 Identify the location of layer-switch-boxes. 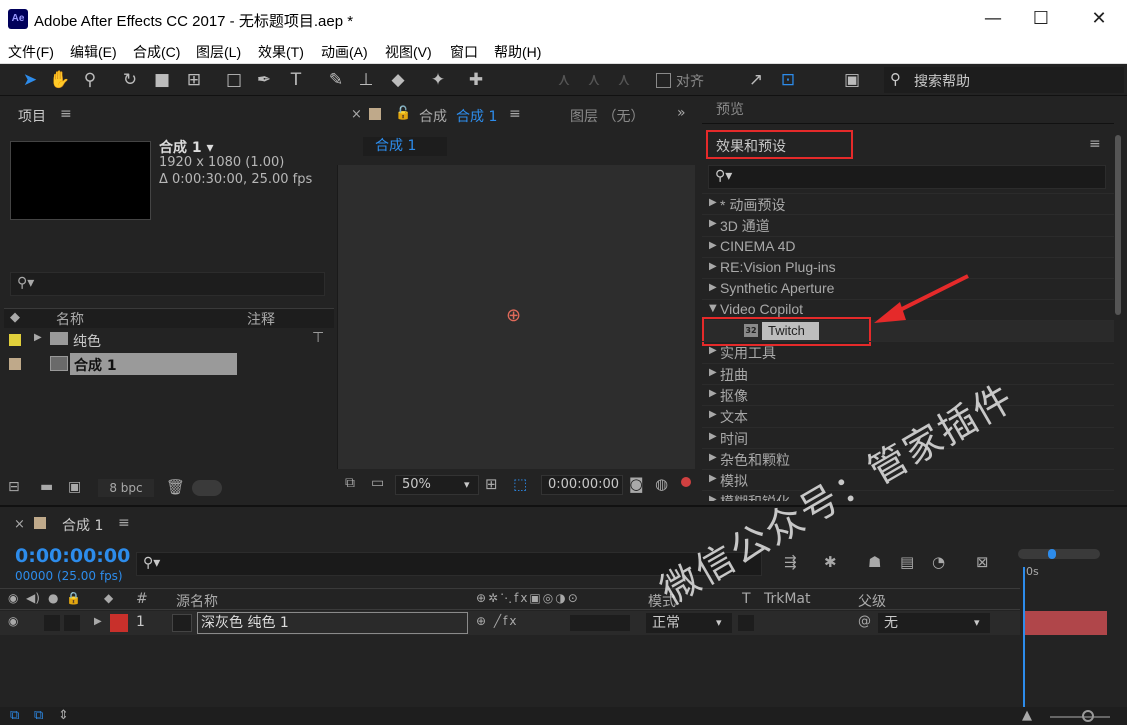
(600, 623).